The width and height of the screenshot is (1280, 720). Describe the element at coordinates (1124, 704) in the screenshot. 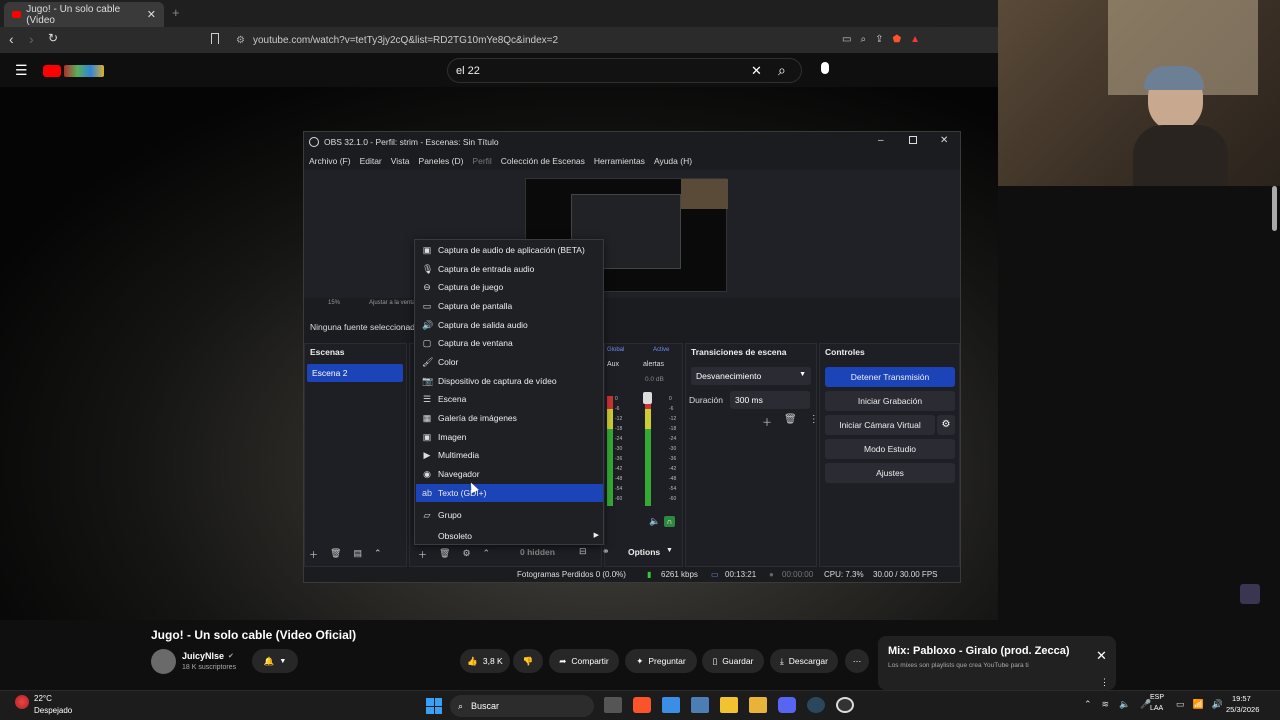

I see `tray-speaker-icon: 🔈` at that location.